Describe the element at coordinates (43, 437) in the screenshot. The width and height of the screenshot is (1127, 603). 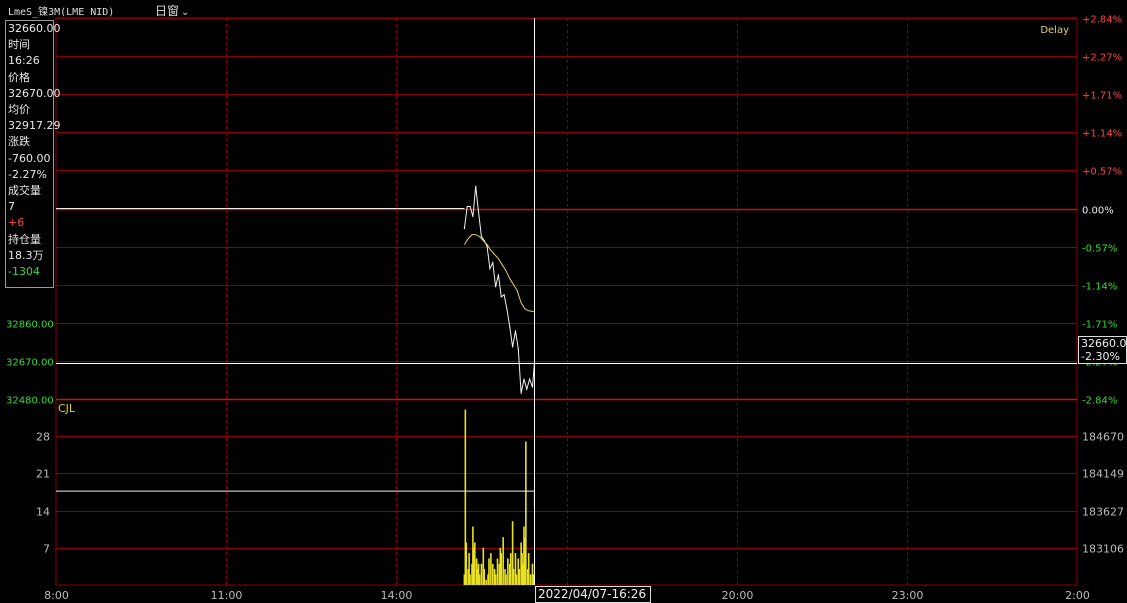
I see `volume-tick-label: 28` at that location.